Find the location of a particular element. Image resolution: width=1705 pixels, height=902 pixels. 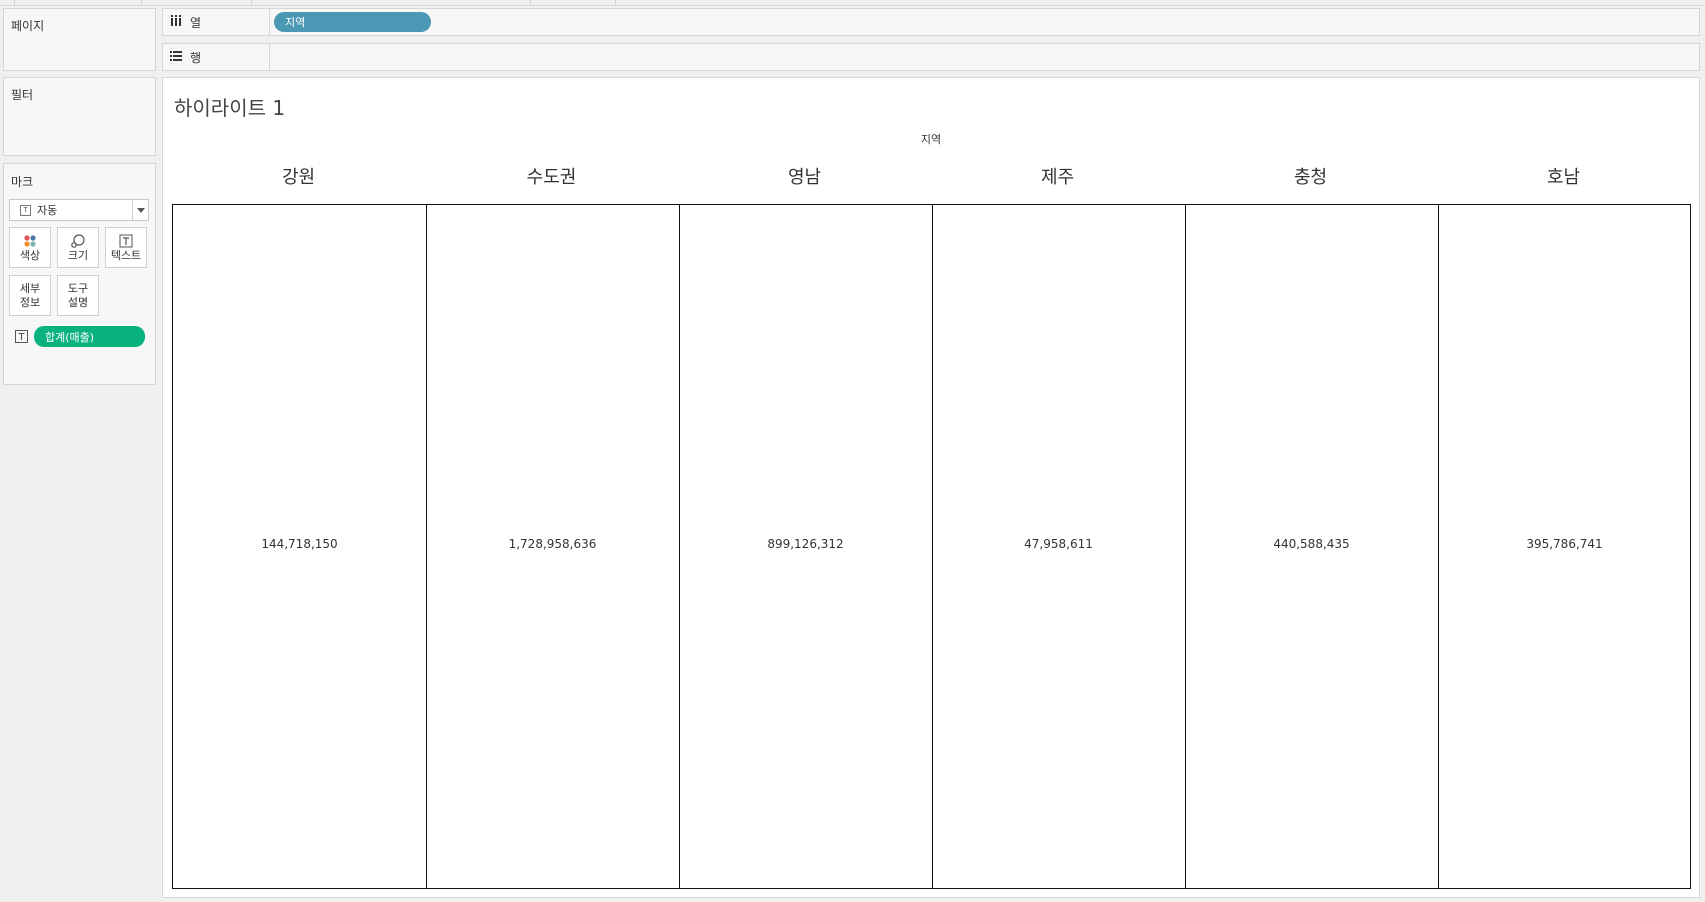

column-header-honam: 호남 is located at coordinates (1563, 176).